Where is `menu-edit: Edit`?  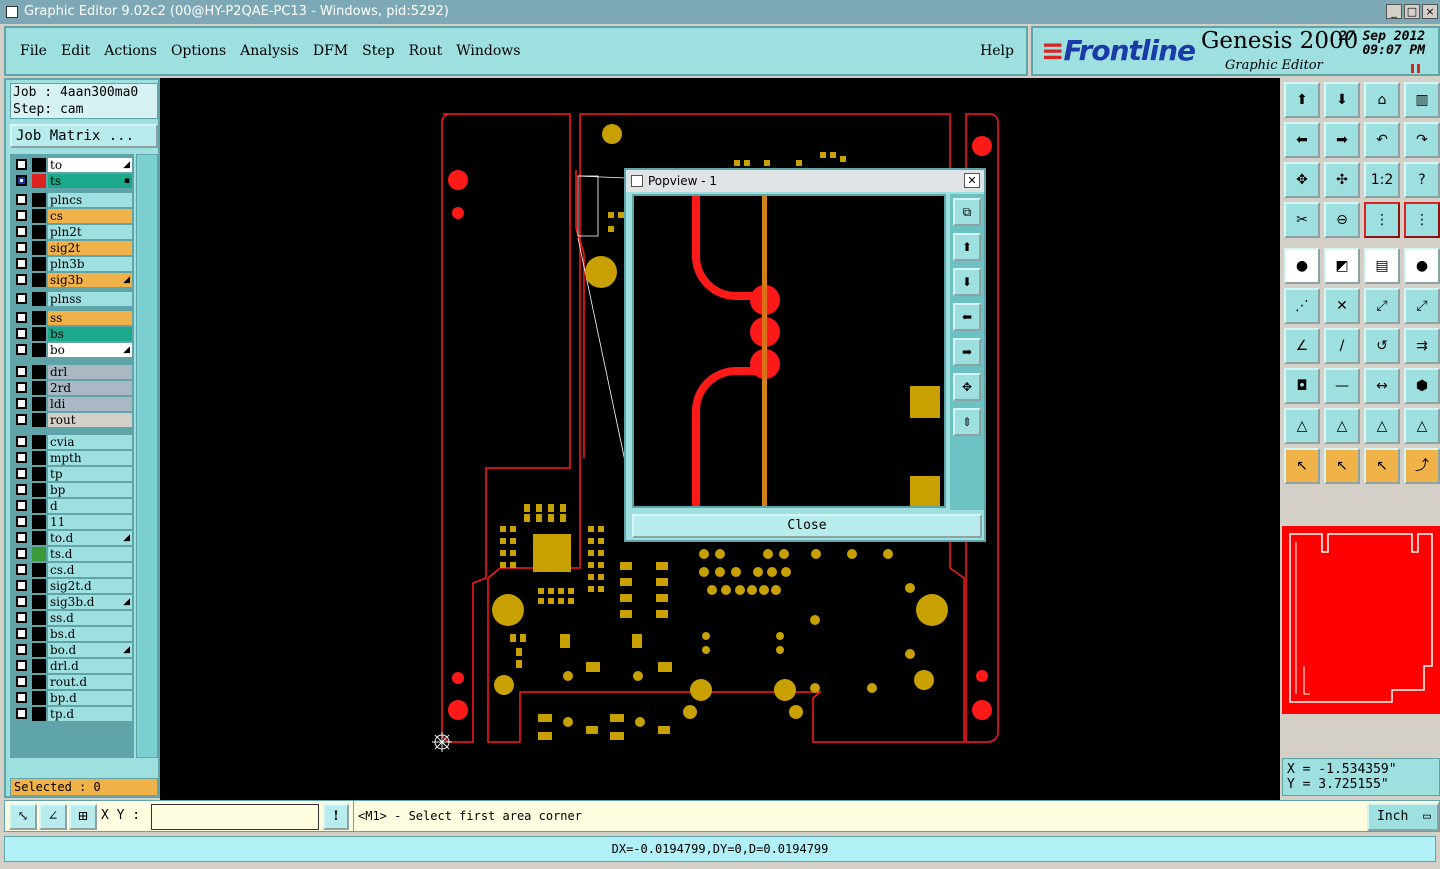
menu-edit: Edit is located at coordinates (75, 51).